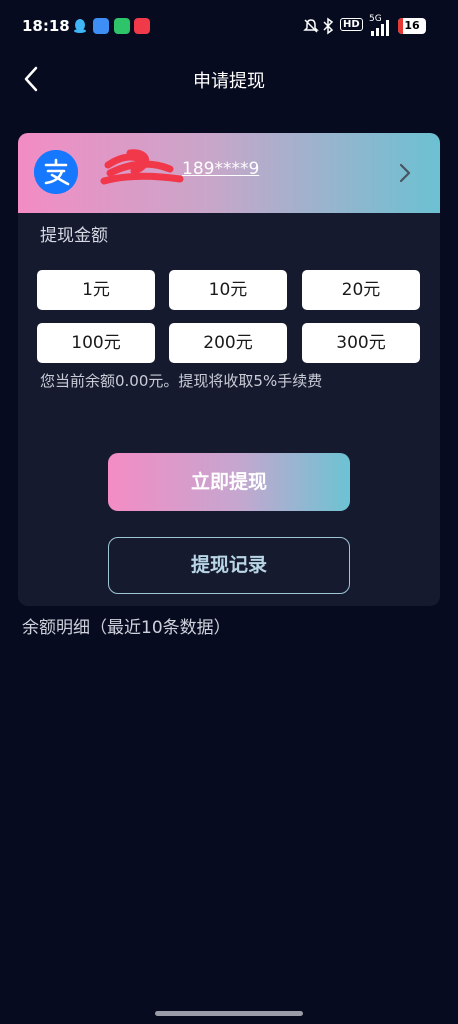  I want to click on battery-icon: 16, so click(412, 26).